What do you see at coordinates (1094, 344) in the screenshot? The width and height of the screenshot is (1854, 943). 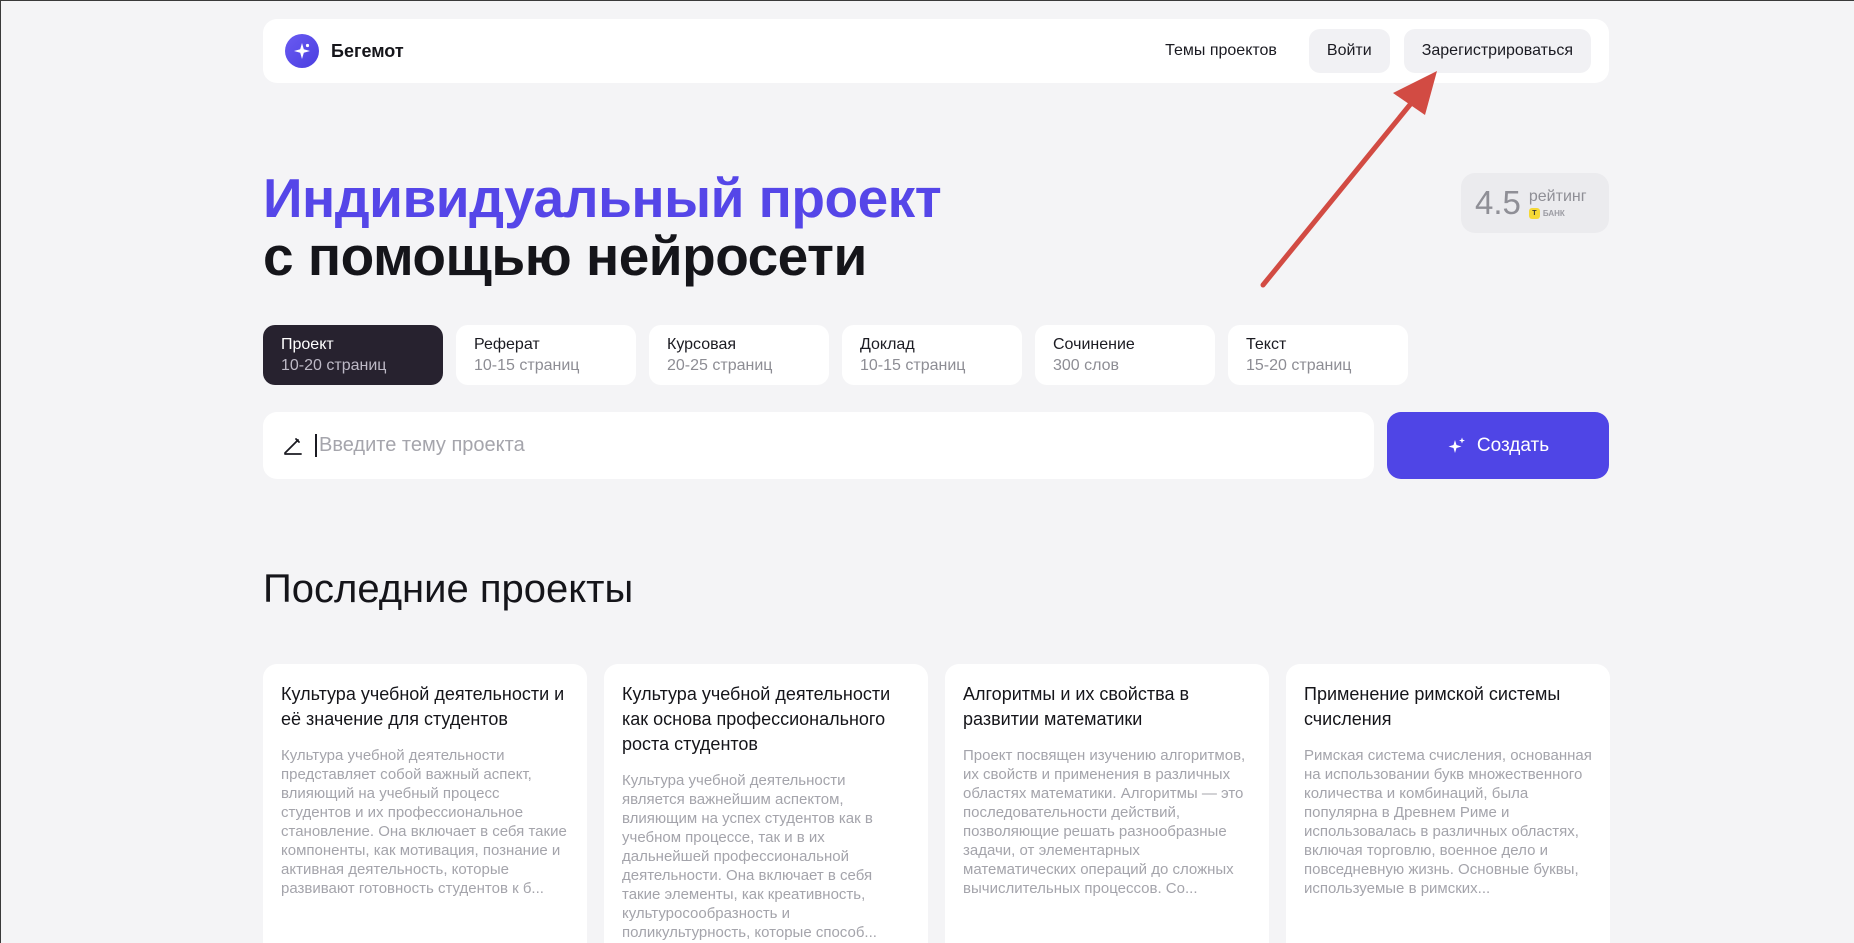 I see `type-name: Сочинение` at bounding box center [1094, 344].